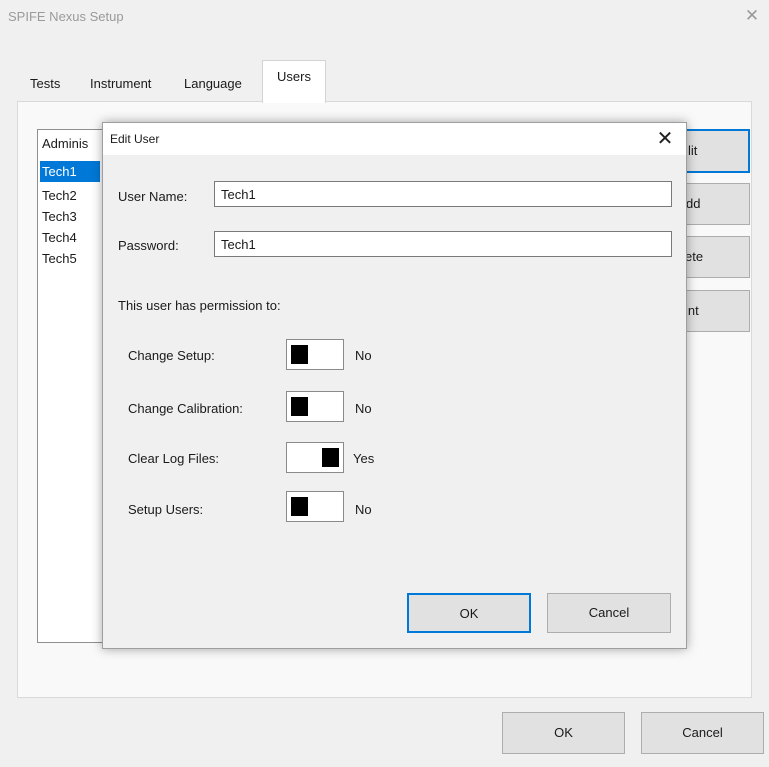 The height and width of the screenshot is (767, 769). What do you see at coordinates (717, 311) in the screenshot?
I see `print-button: int` at bounding box center [717, 311].